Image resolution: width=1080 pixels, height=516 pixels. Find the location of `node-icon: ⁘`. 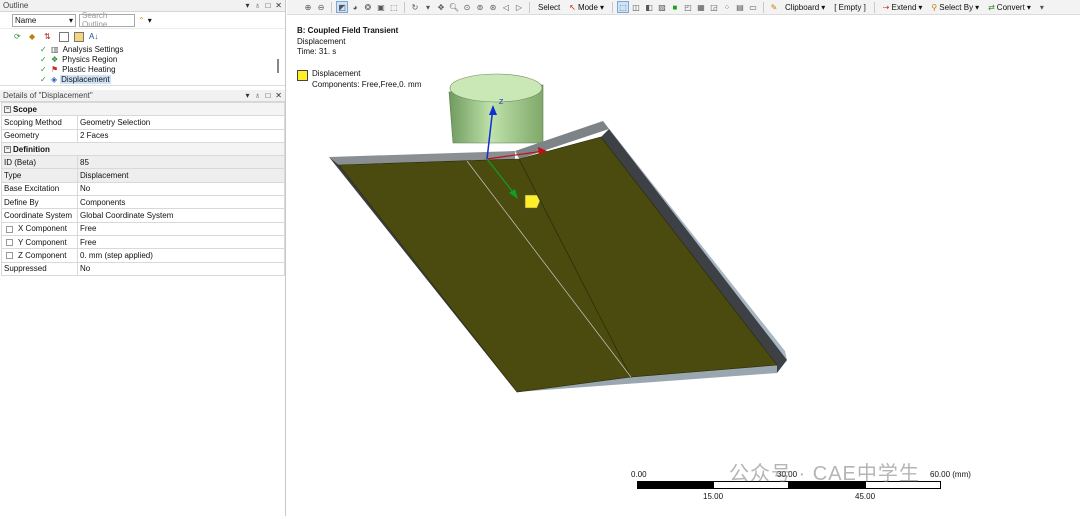

node-icon: ⁘ is located at coordinates (727, 7).